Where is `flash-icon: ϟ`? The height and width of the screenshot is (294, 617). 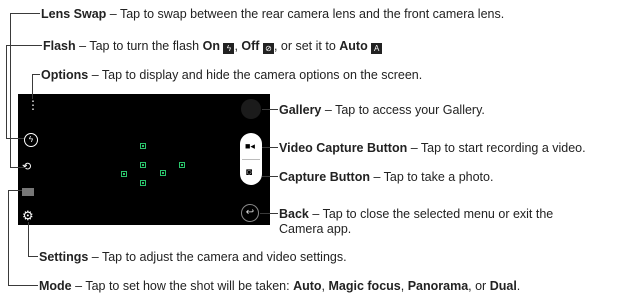
flash-icon: ϟ is located at coordinates (31, 140).